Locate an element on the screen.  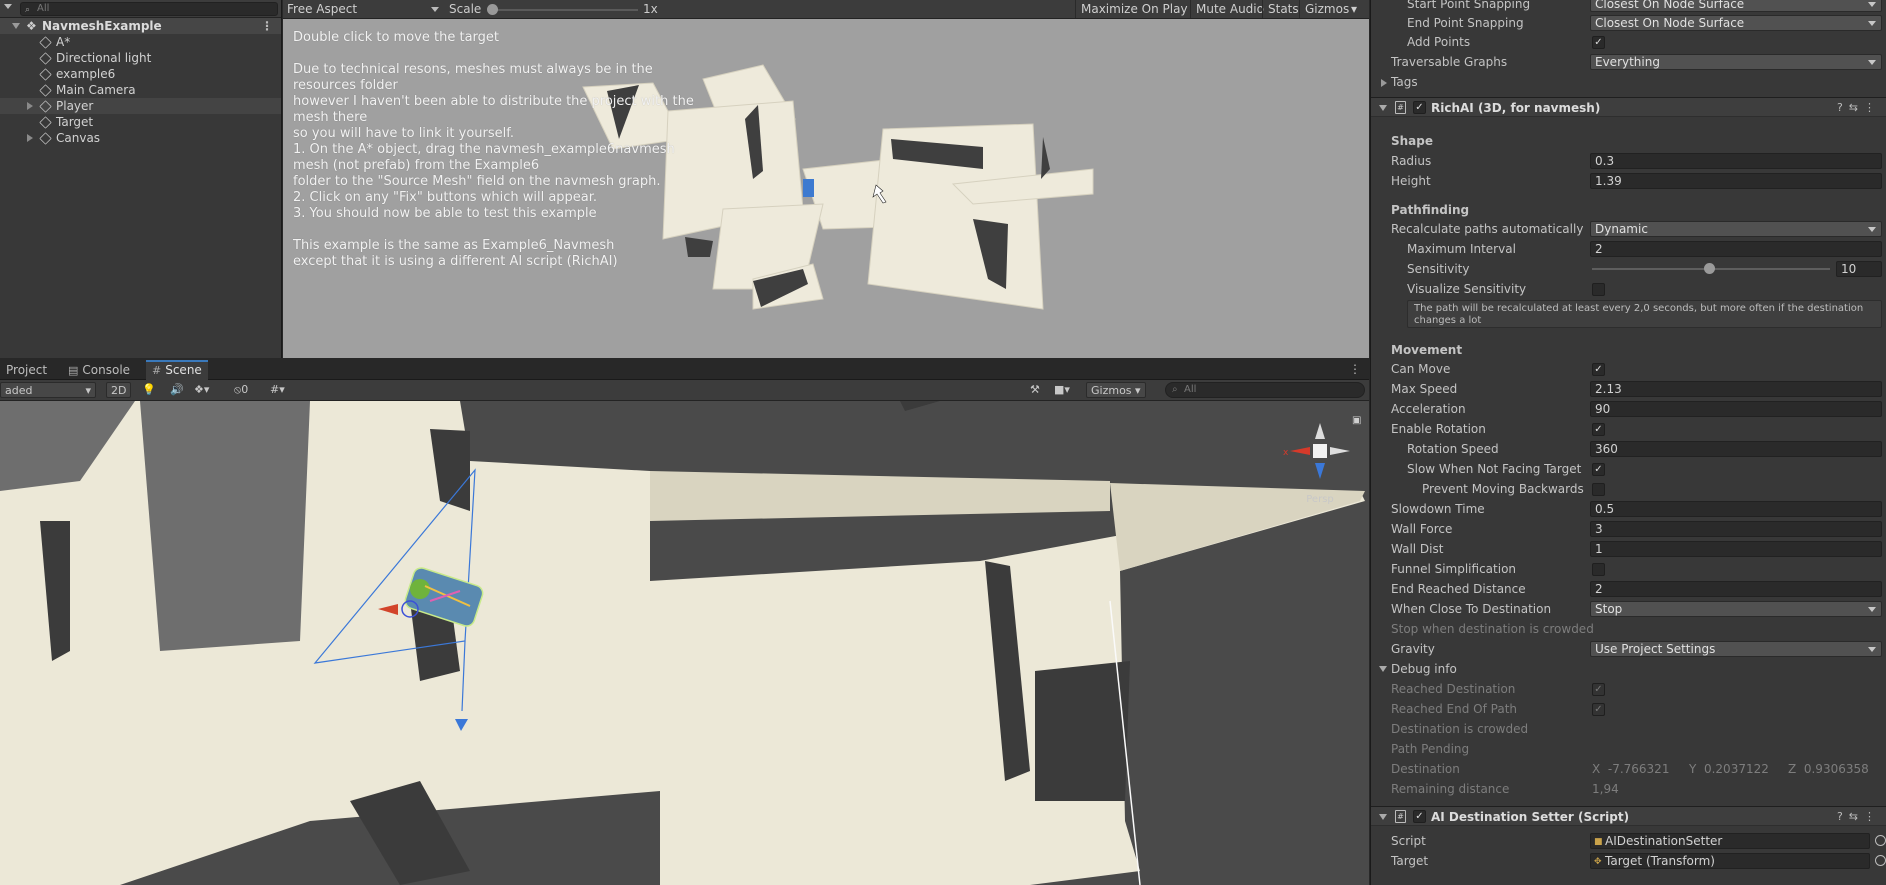
audio-toggle-icon: 🔊 is located at coordinates (177, 390).